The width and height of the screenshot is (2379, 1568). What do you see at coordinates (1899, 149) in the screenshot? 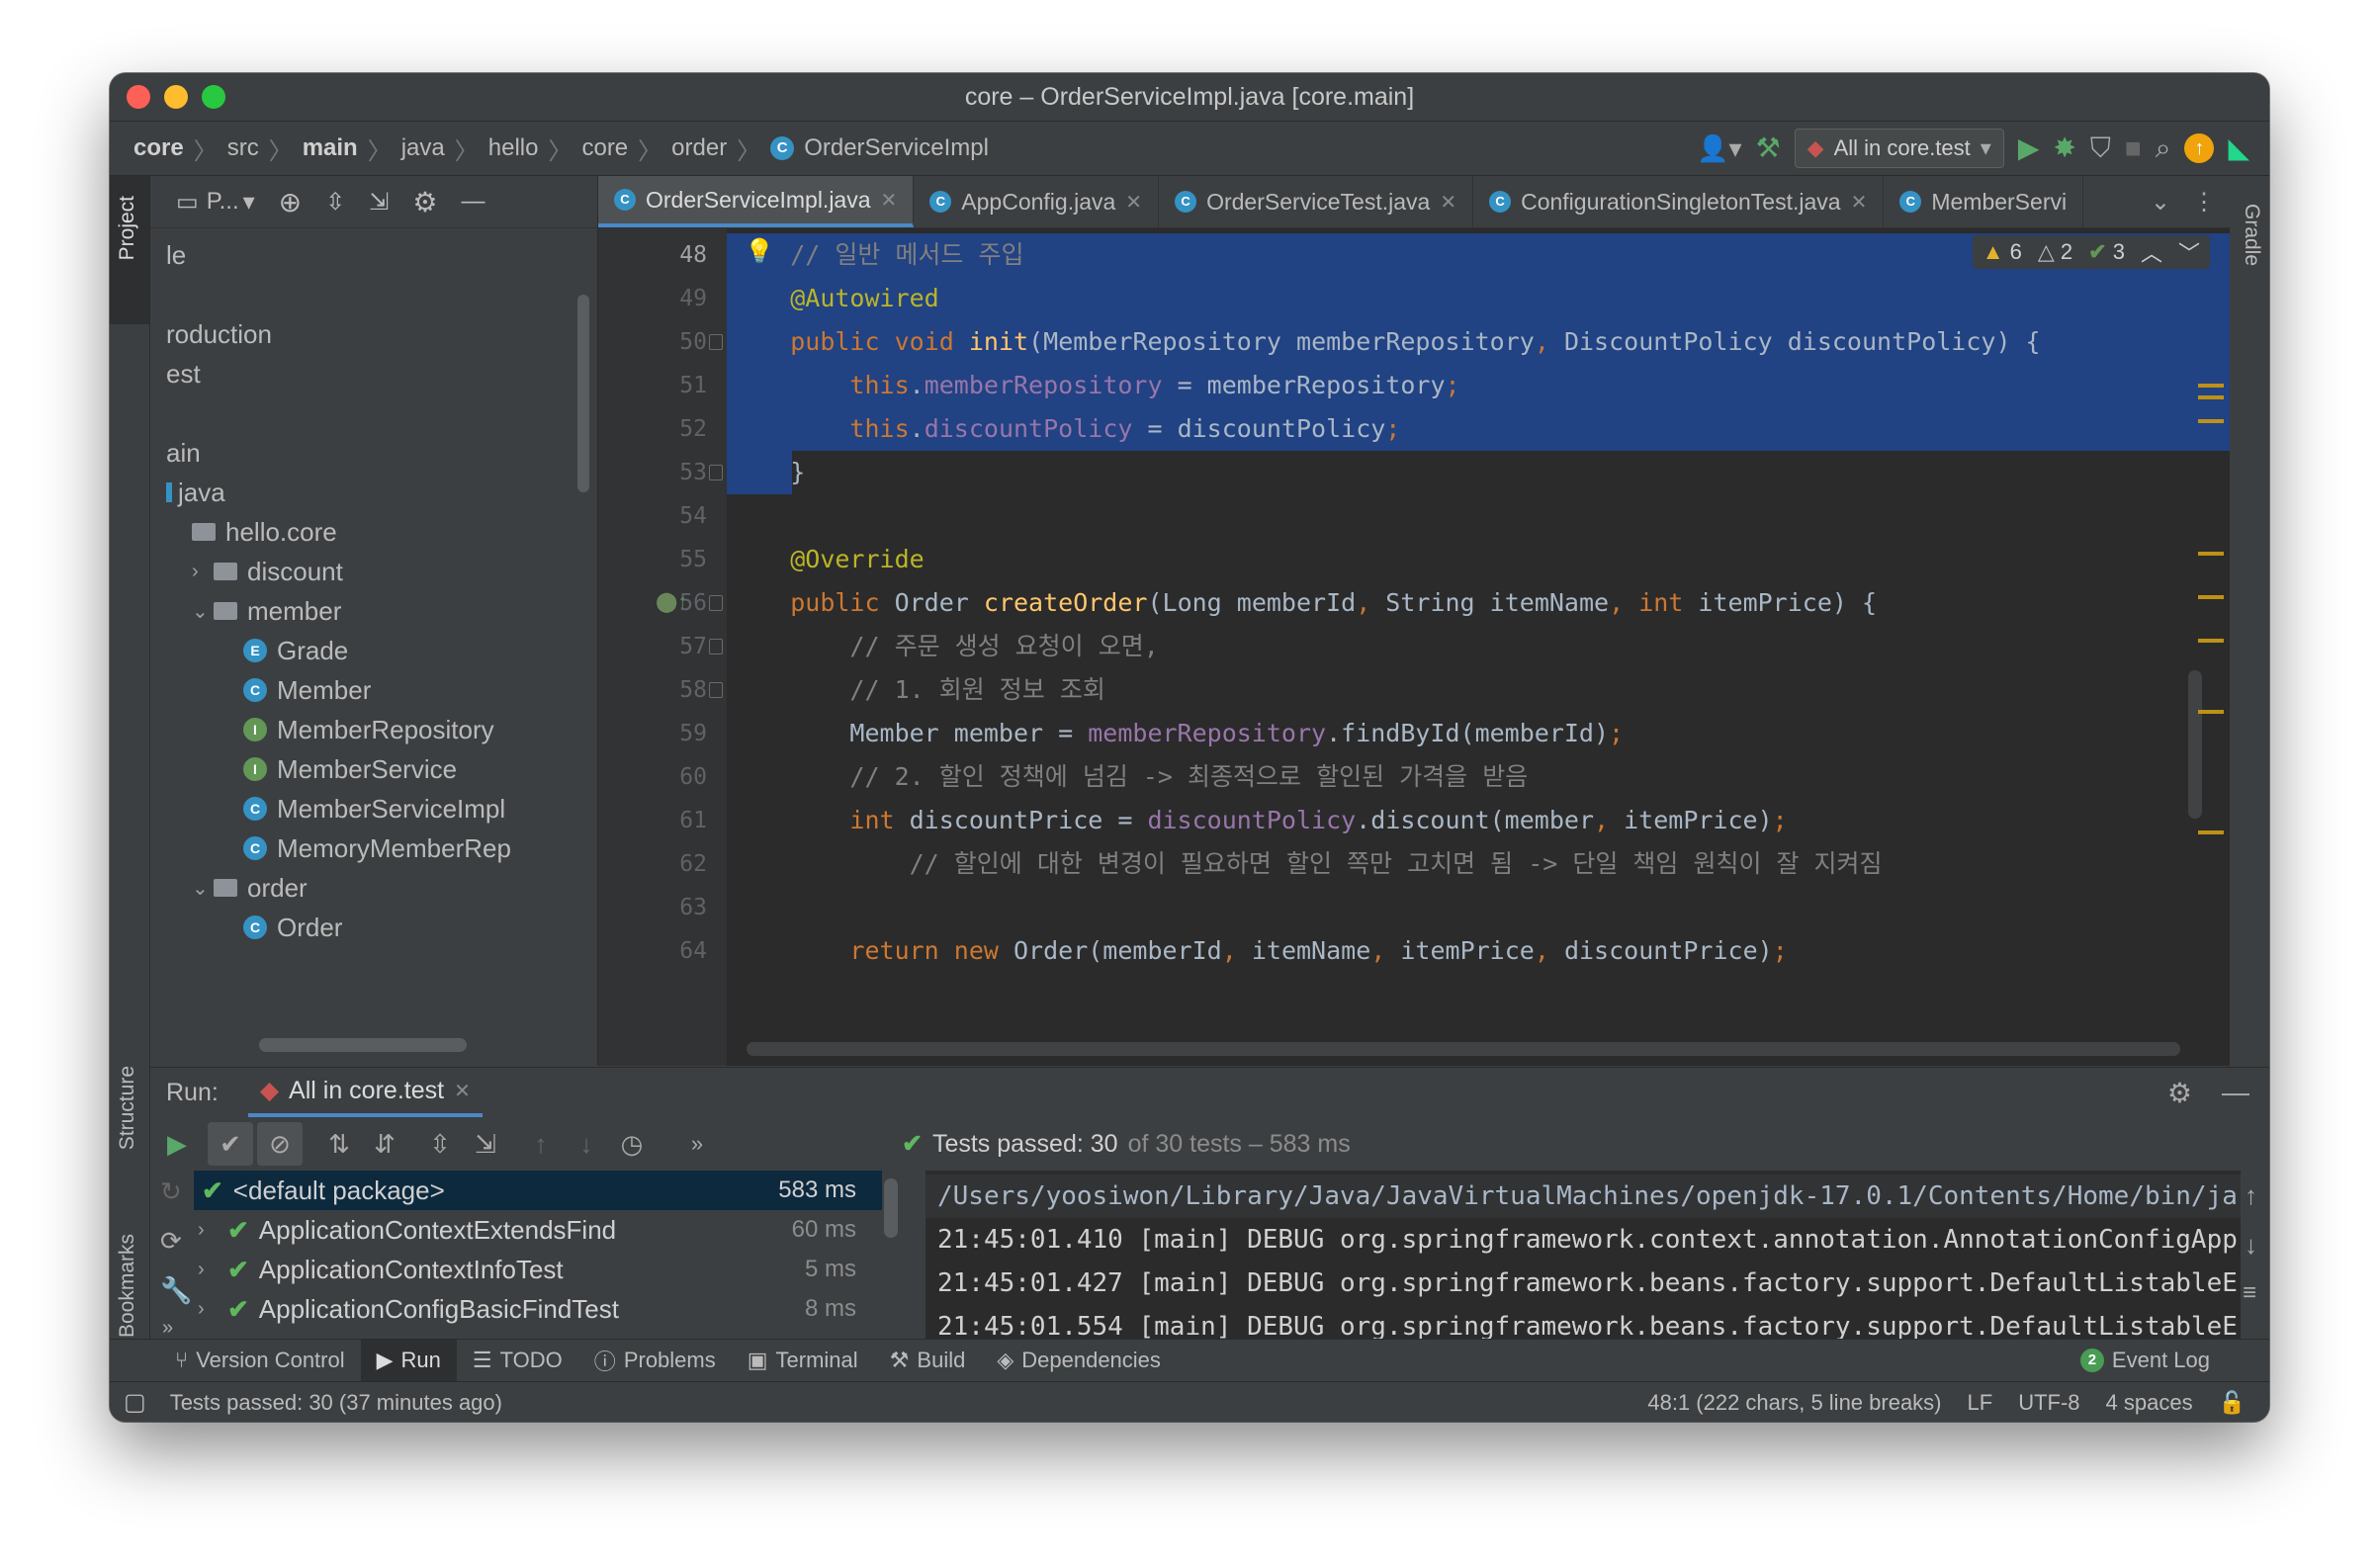
I see `run-configuration-select: ◆ All in core.test ▾` at bounding box center [1899, 149].